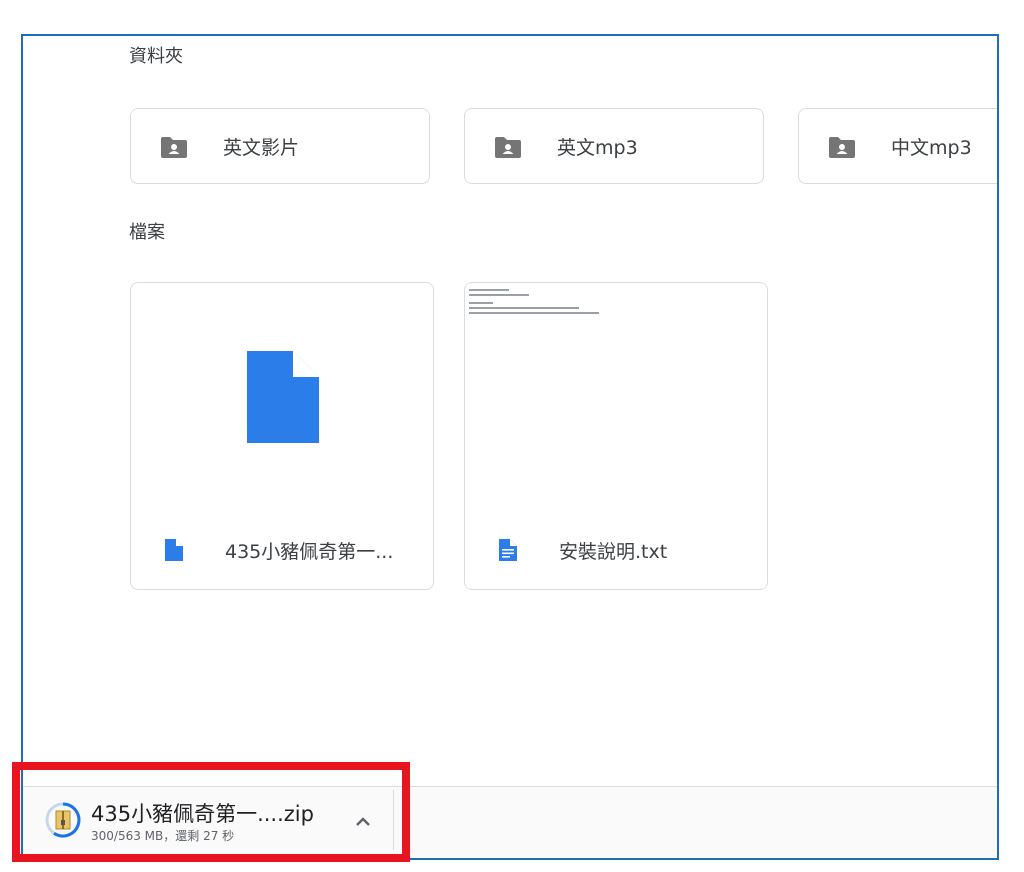 The image size is (1024, 872). I want to click on folders-section-label: 資料夾, so click(156, 56).